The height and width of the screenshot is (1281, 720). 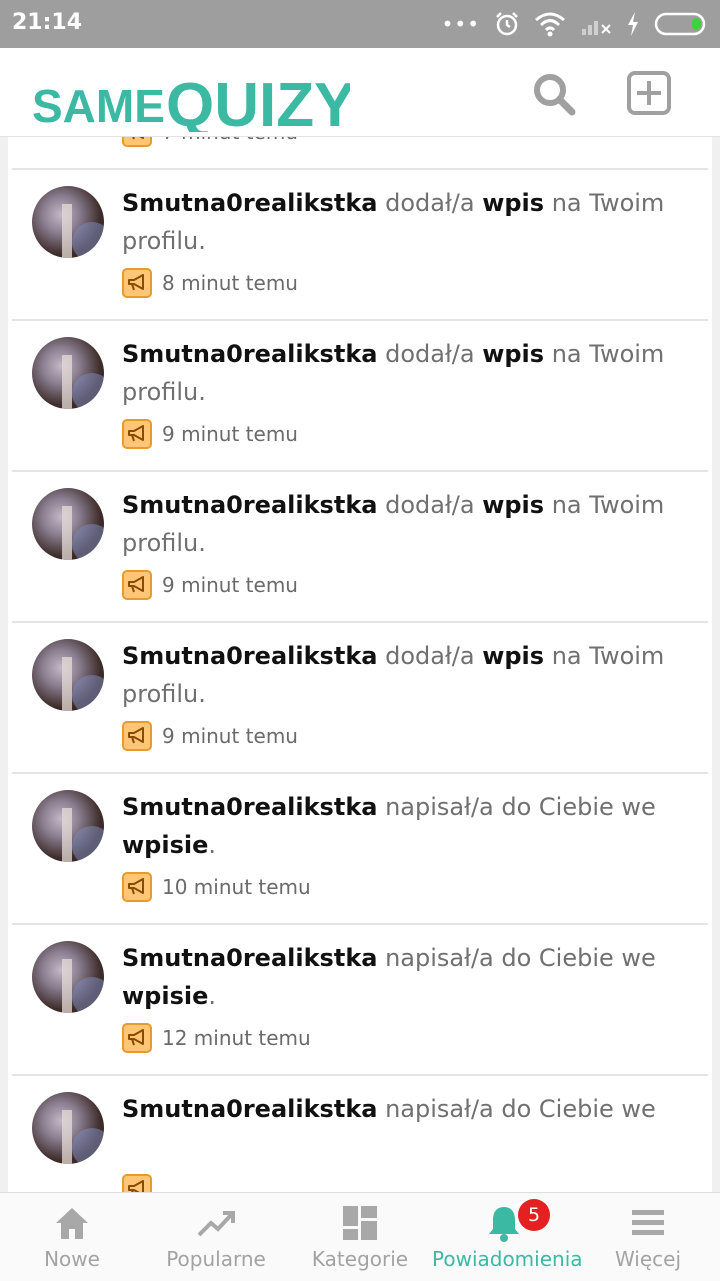 I want to click on status-time: 21:14, so click(x=47, y=22).